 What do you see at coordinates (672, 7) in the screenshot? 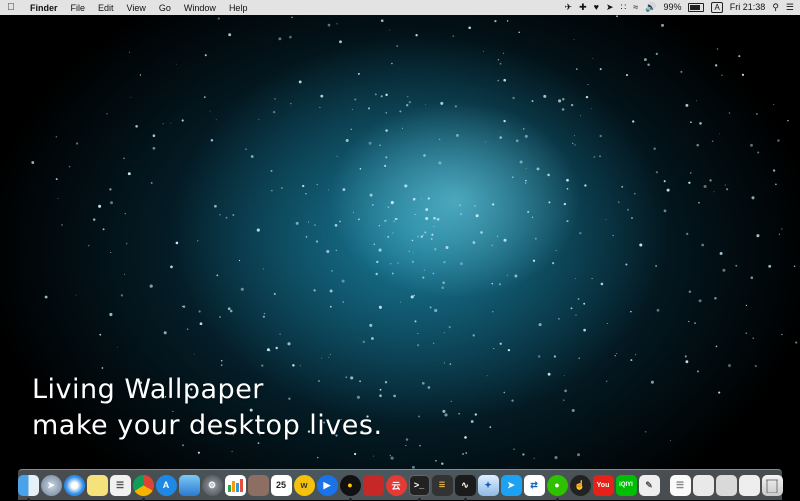
I see `battery-percent: 99%` at bounding box center [672, 7].